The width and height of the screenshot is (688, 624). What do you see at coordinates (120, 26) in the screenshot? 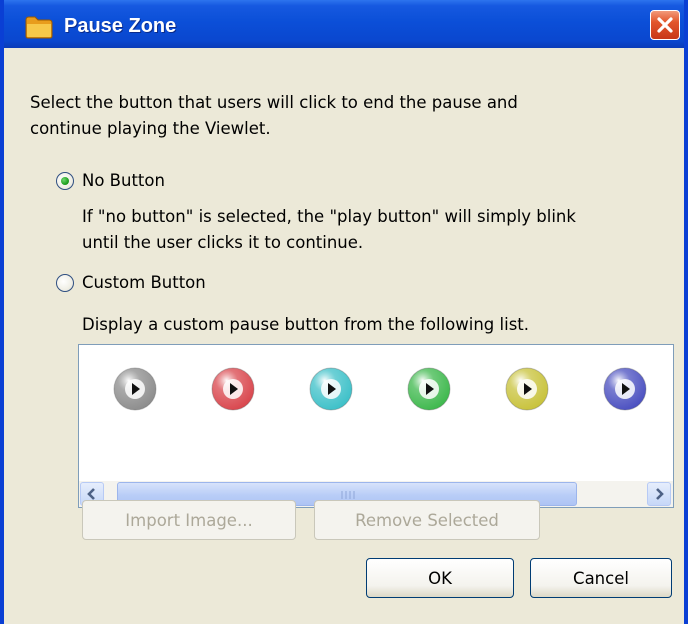
I see `window-title: Pause Zone` at bounding box center [120, 26].